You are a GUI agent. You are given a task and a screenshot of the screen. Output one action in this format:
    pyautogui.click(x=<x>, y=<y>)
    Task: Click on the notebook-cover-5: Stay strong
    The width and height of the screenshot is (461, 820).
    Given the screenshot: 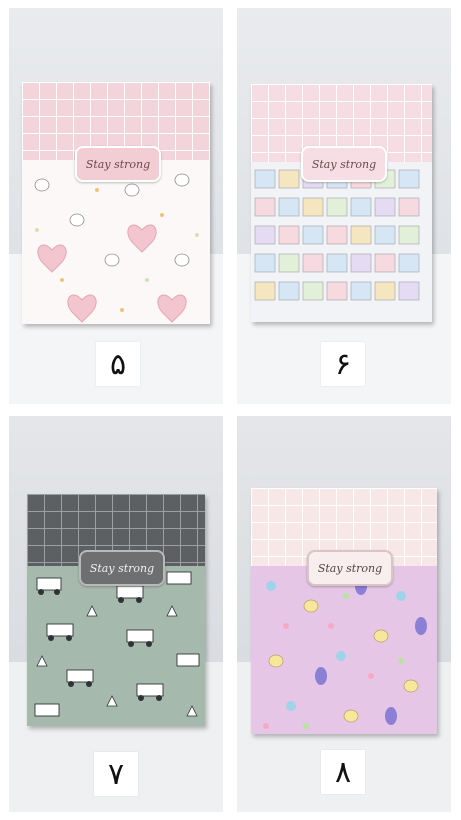 What is the action you would take?
    pyautogui.click(x=116, y=203)
    